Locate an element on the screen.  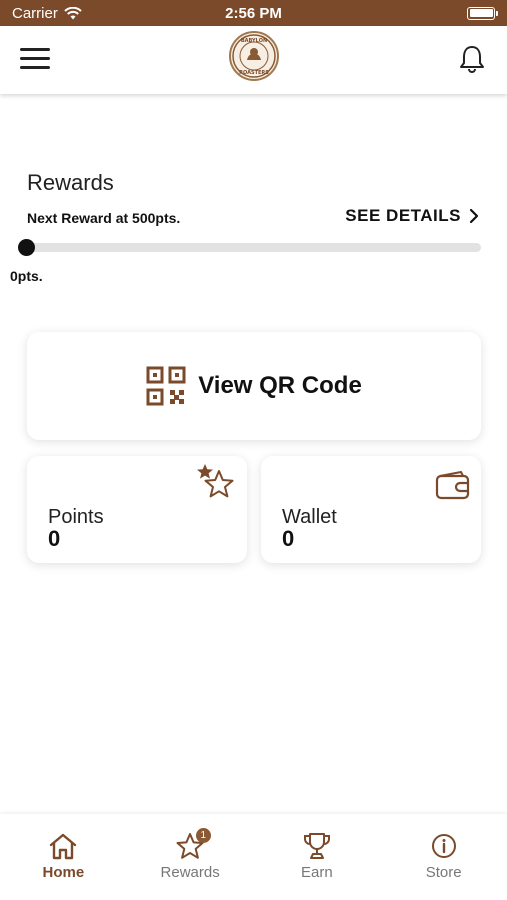
stars-icon is located at coordinates (215, 481).